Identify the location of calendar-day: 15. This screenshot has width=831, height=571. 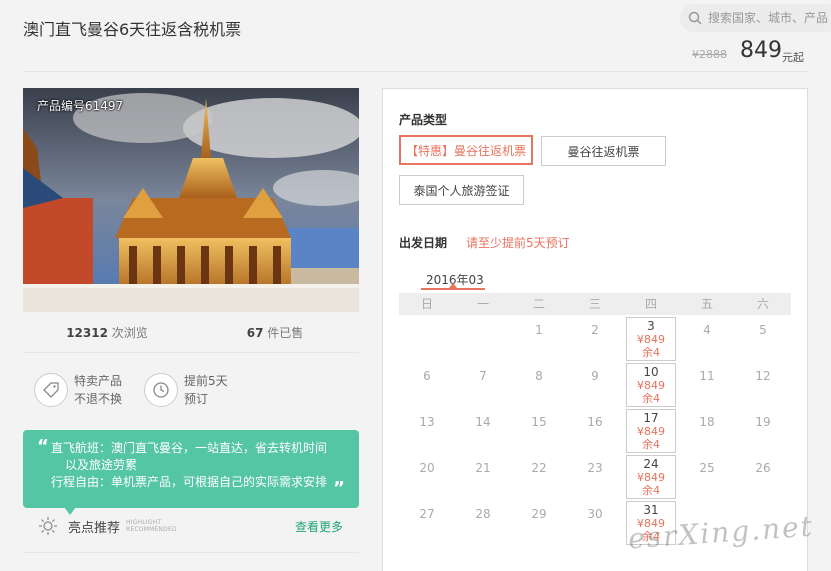
(539, 422).